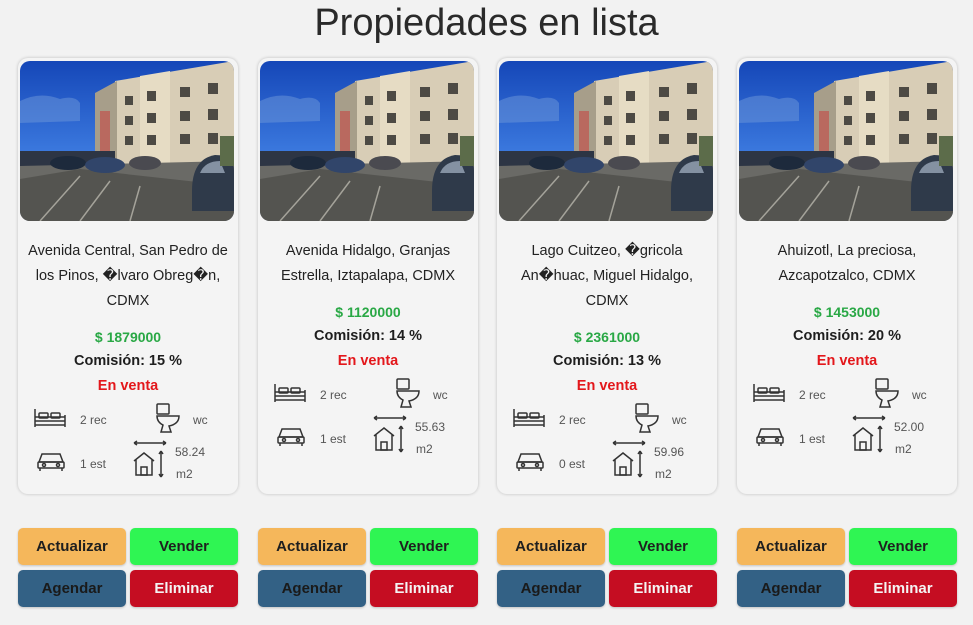  What do you see at coordinates (669, 452) in the screenshot?
I see `area-value: 59.96` at bounding box center [669, 452].